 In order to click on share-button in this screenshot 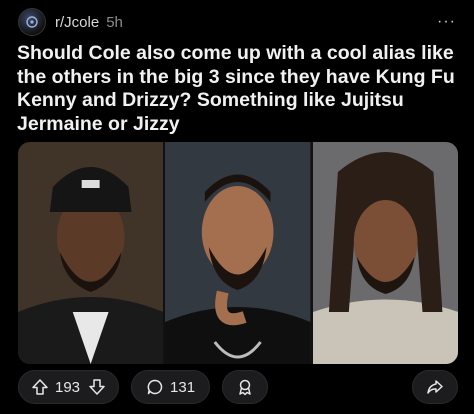, I will do `click(435, 387)`.